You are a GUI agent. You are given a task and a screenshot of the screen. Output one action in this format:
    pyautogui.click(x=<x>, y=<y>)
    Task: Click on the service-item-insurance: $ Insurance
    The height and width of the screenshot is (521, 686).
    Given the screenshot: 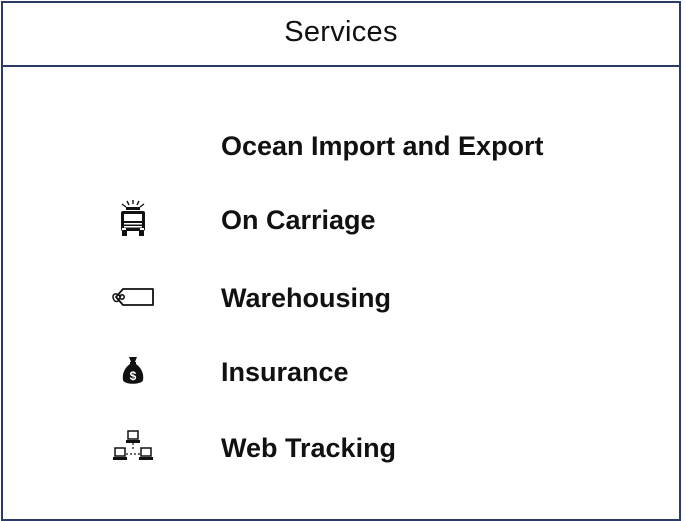 What is the action you would take?
    pyautogui.click(x=341, y=371)
    